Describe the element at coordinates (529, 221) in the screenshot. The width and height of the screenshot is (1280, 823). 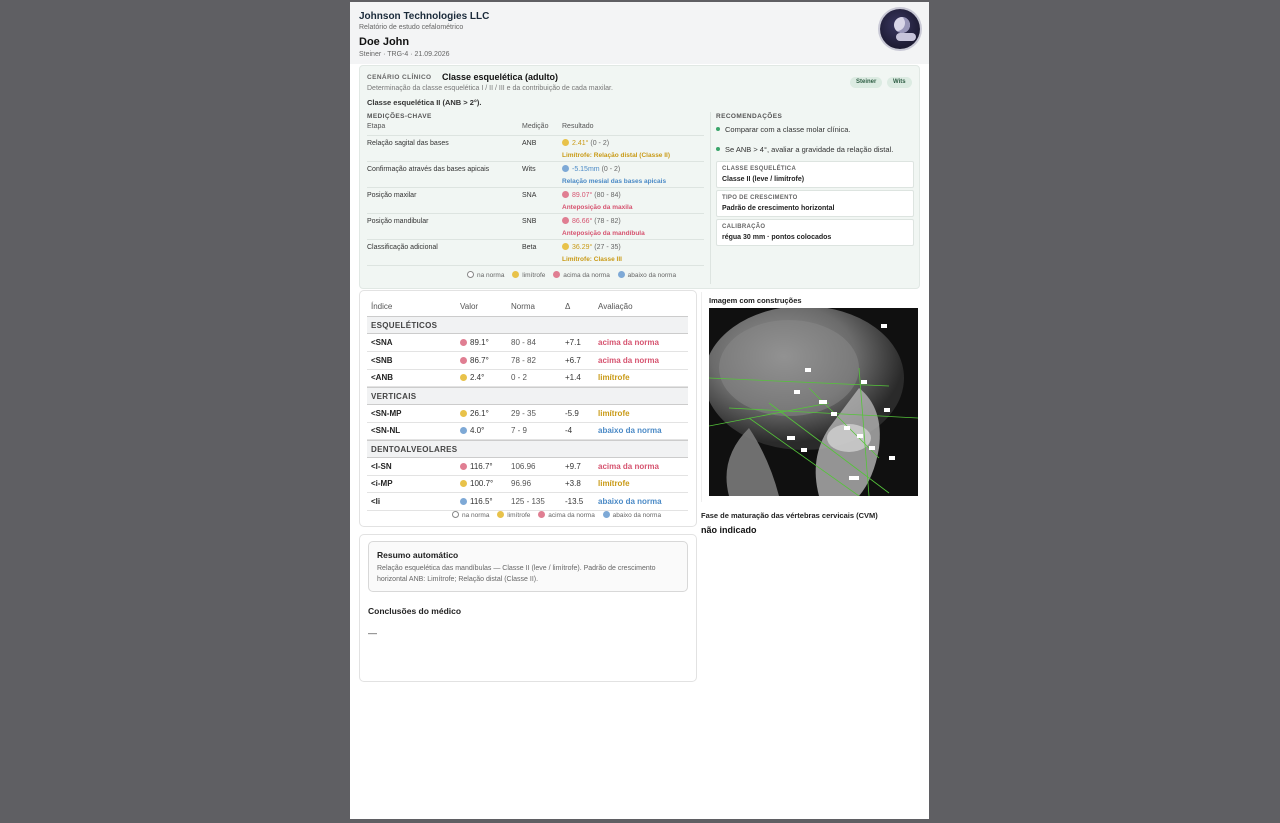
I see `measure-name: SNB` at that location.